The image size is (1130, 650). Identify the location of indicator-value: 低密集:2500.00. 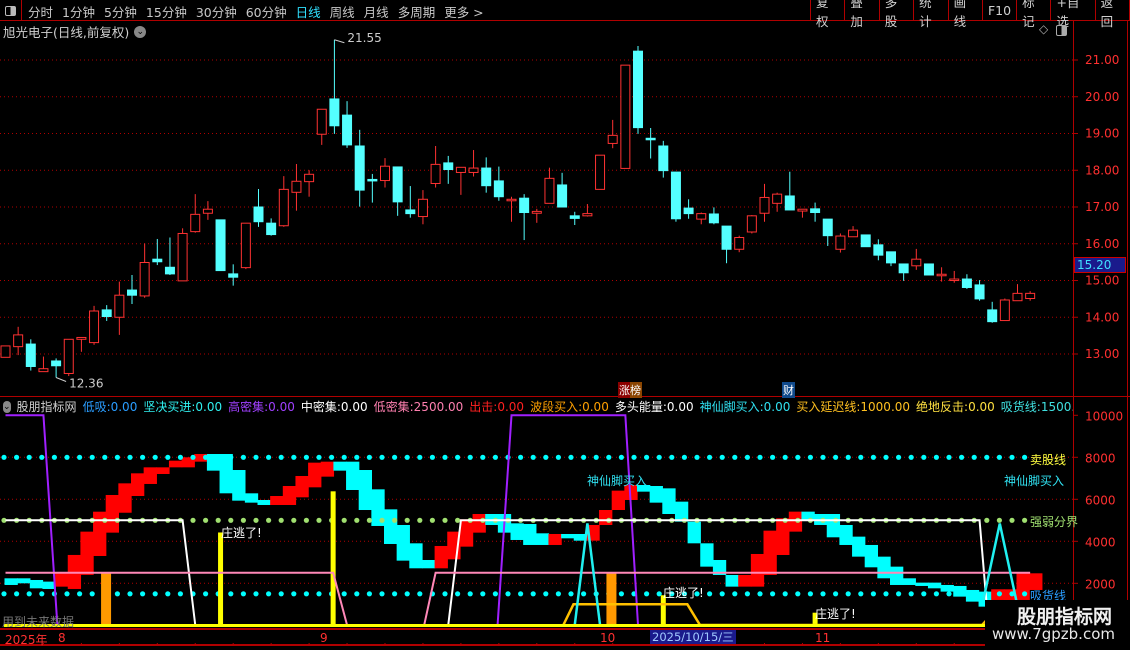
(419, 406).